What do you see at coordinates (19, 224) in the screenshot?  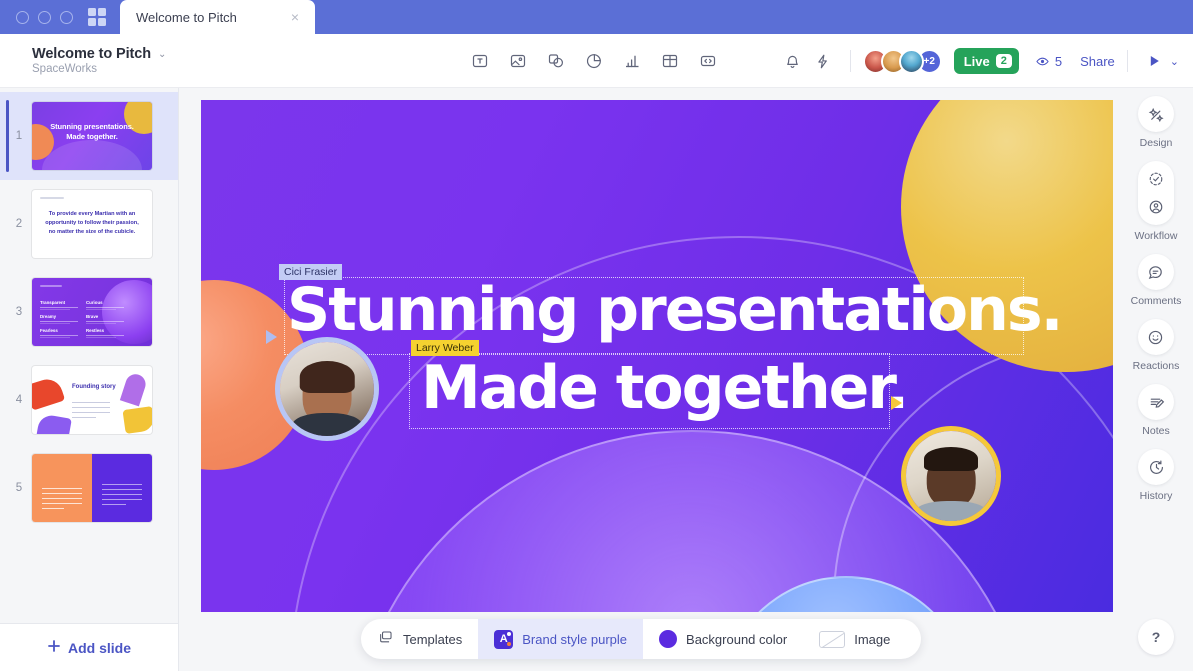 I see `slide-number: 2` at bounding box center [19, 224].